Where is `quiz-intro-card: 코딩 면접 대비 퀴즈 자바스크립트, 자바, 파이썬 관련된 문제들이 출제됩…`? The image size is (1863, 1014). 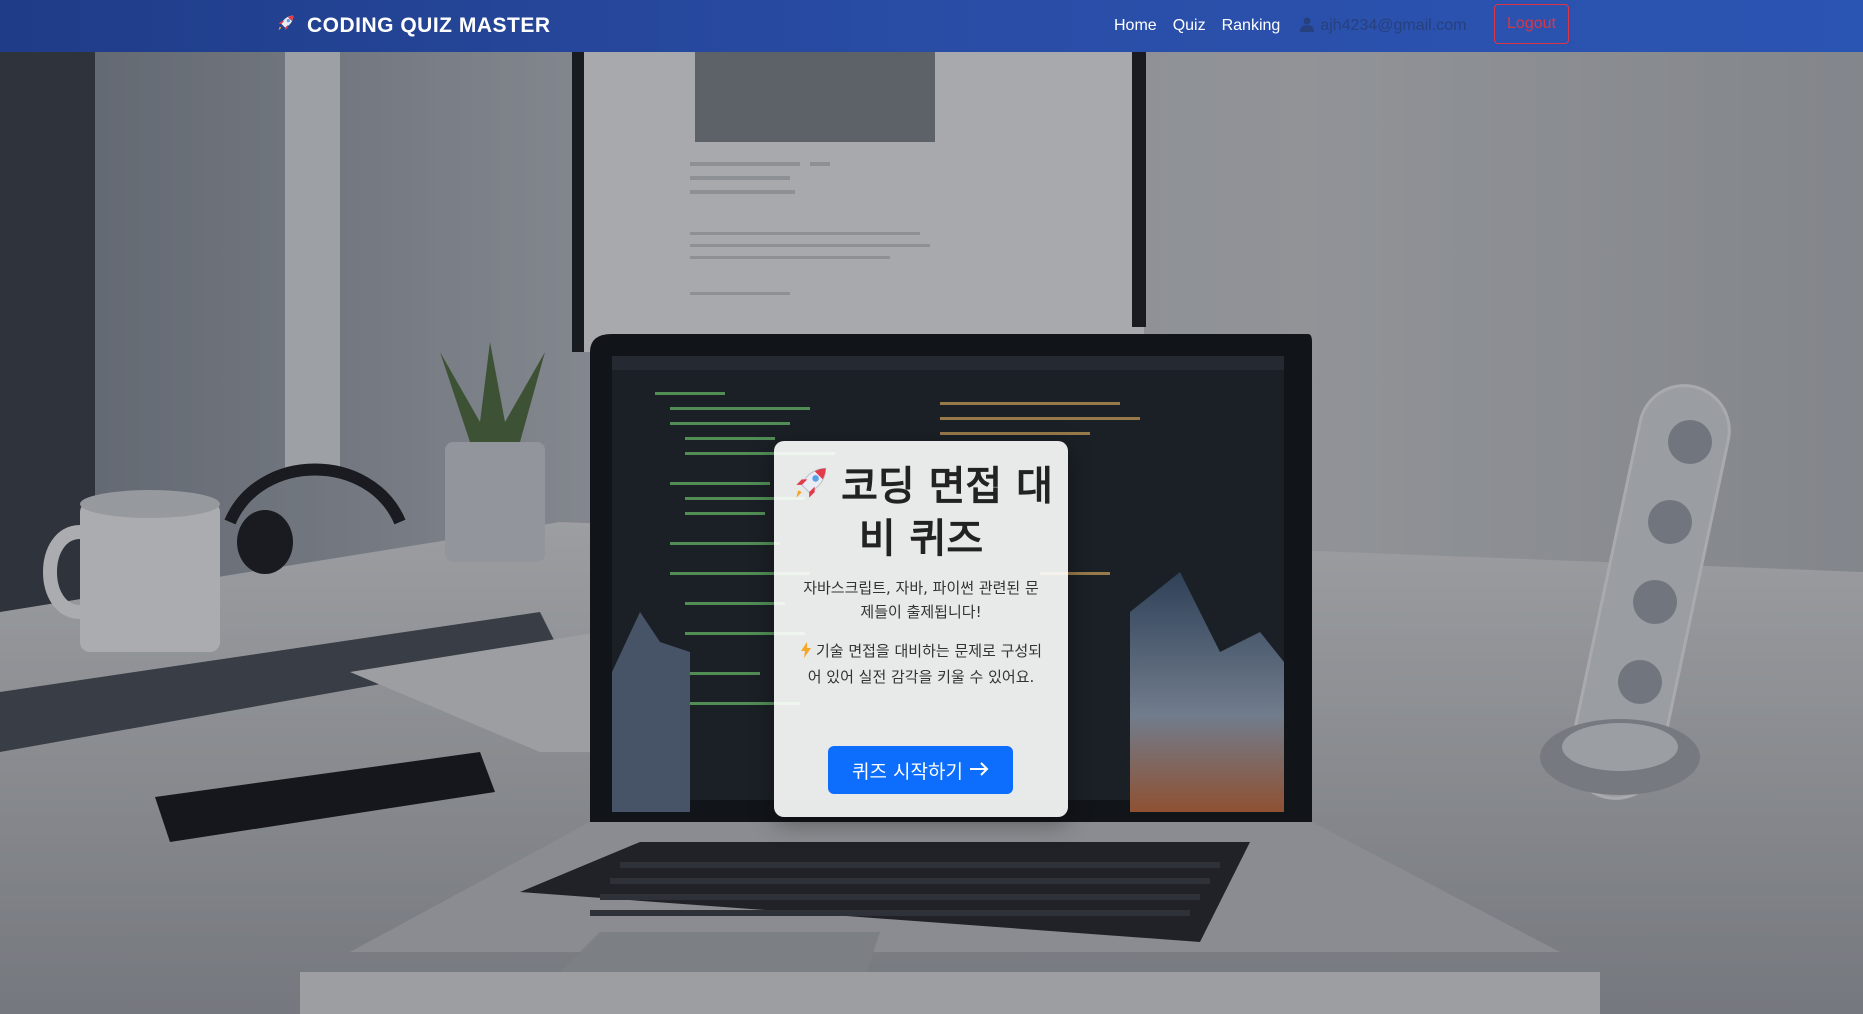 quiz-intro-card: 코딩 면접 대비 퀴즈 자바스크립트, 자바, 파이썬 관련된 문제들이 출제됩… is located at coordinates (921, 629).